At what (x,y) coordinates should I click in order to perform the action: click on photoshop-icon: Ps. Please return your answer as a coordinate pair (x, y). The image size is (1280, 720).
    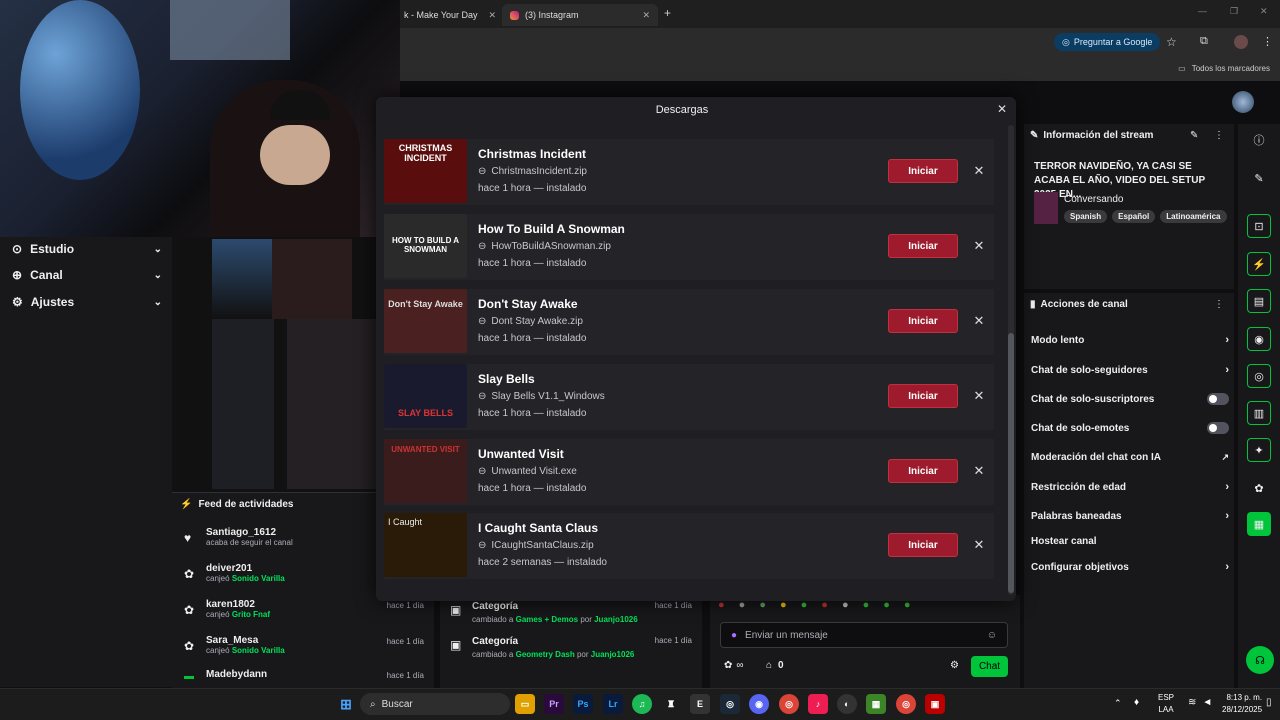
    Looking at the image, I should click on (583, 704).